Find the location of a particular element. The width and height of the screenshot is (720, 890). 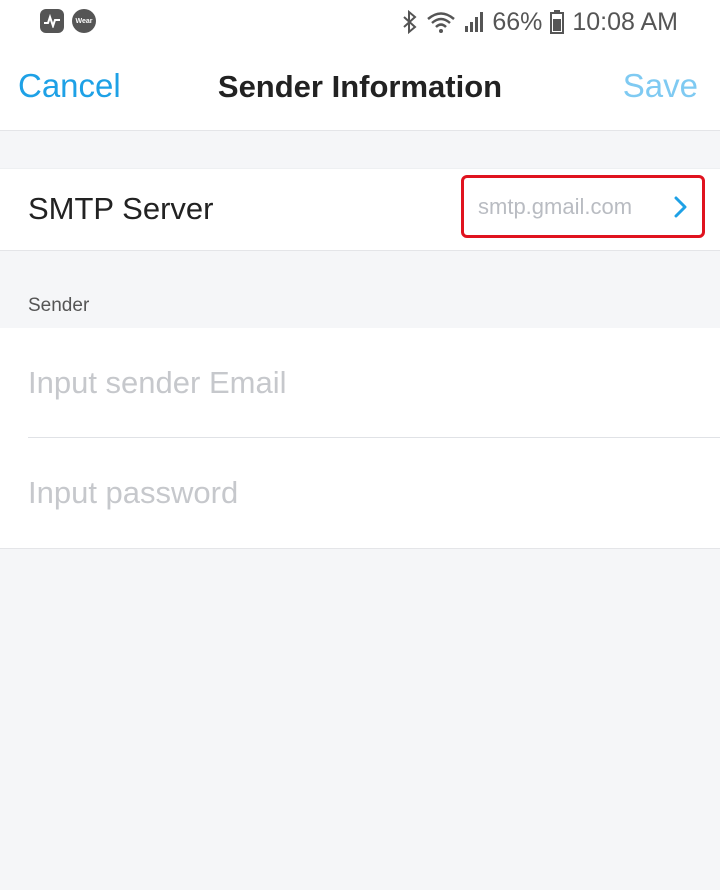

signal-icon is located at coordinates (474, 22).